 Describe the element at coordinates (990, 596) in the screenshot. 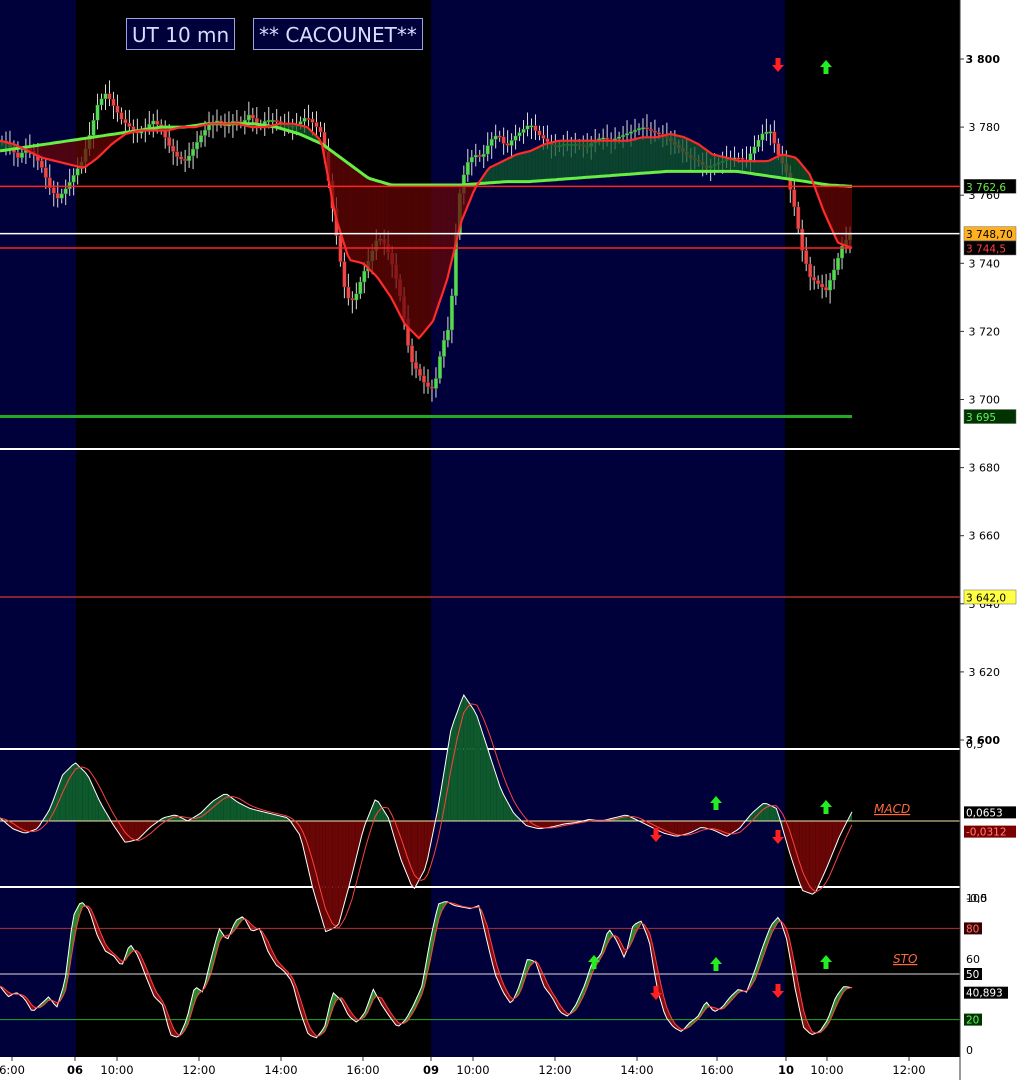

I see `axis-level-tag-4: 3 642,0` at that location.